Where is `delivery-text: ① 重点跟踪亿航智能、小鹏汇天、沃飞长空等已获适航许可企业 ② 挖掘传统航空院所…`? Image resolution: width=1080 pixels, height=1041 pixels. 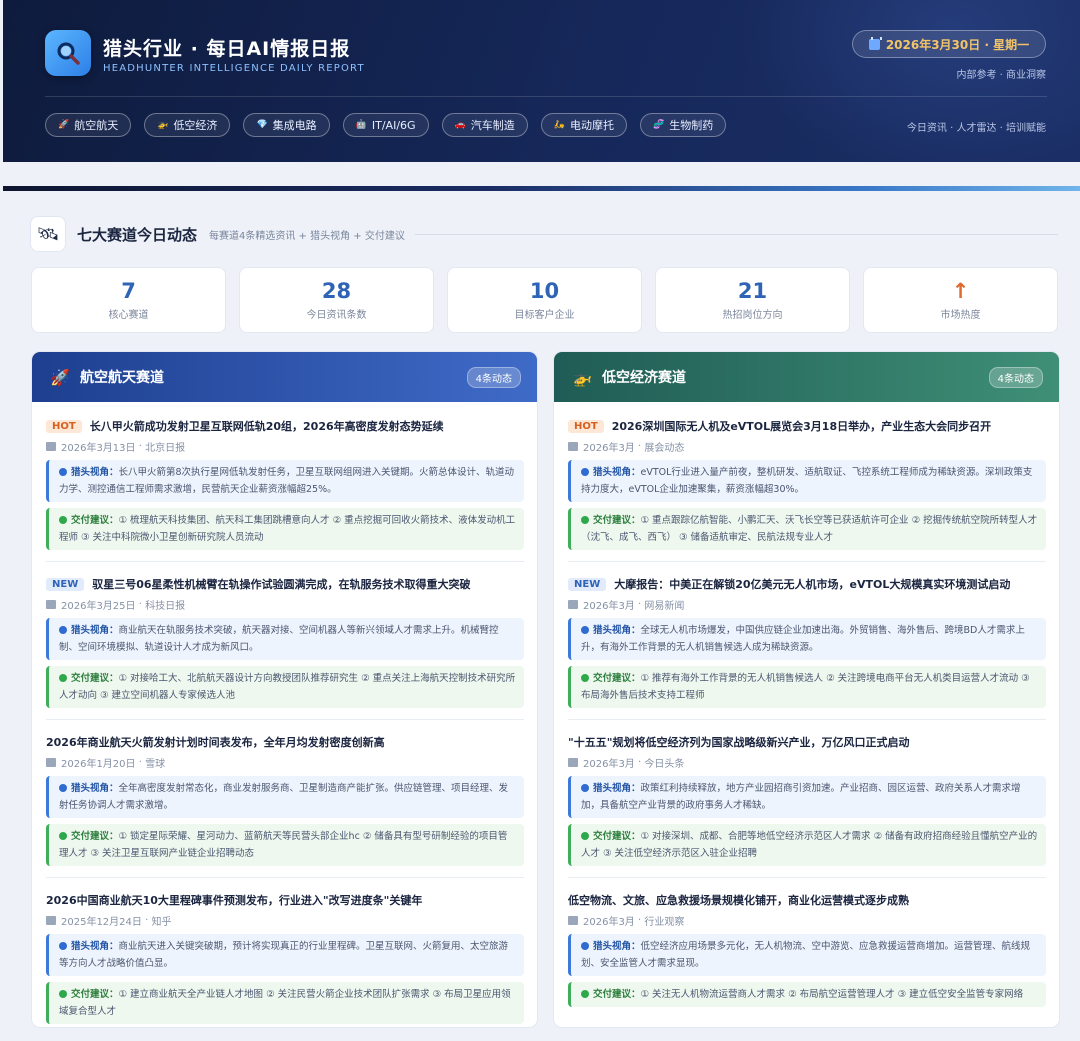
delivery-text: ① 重点跟踪亿航智能、小鹏汇天、沃飞长空等已获适航许可企业 ② 挖掘传统航空院所… is located at coordinates (809, 529).